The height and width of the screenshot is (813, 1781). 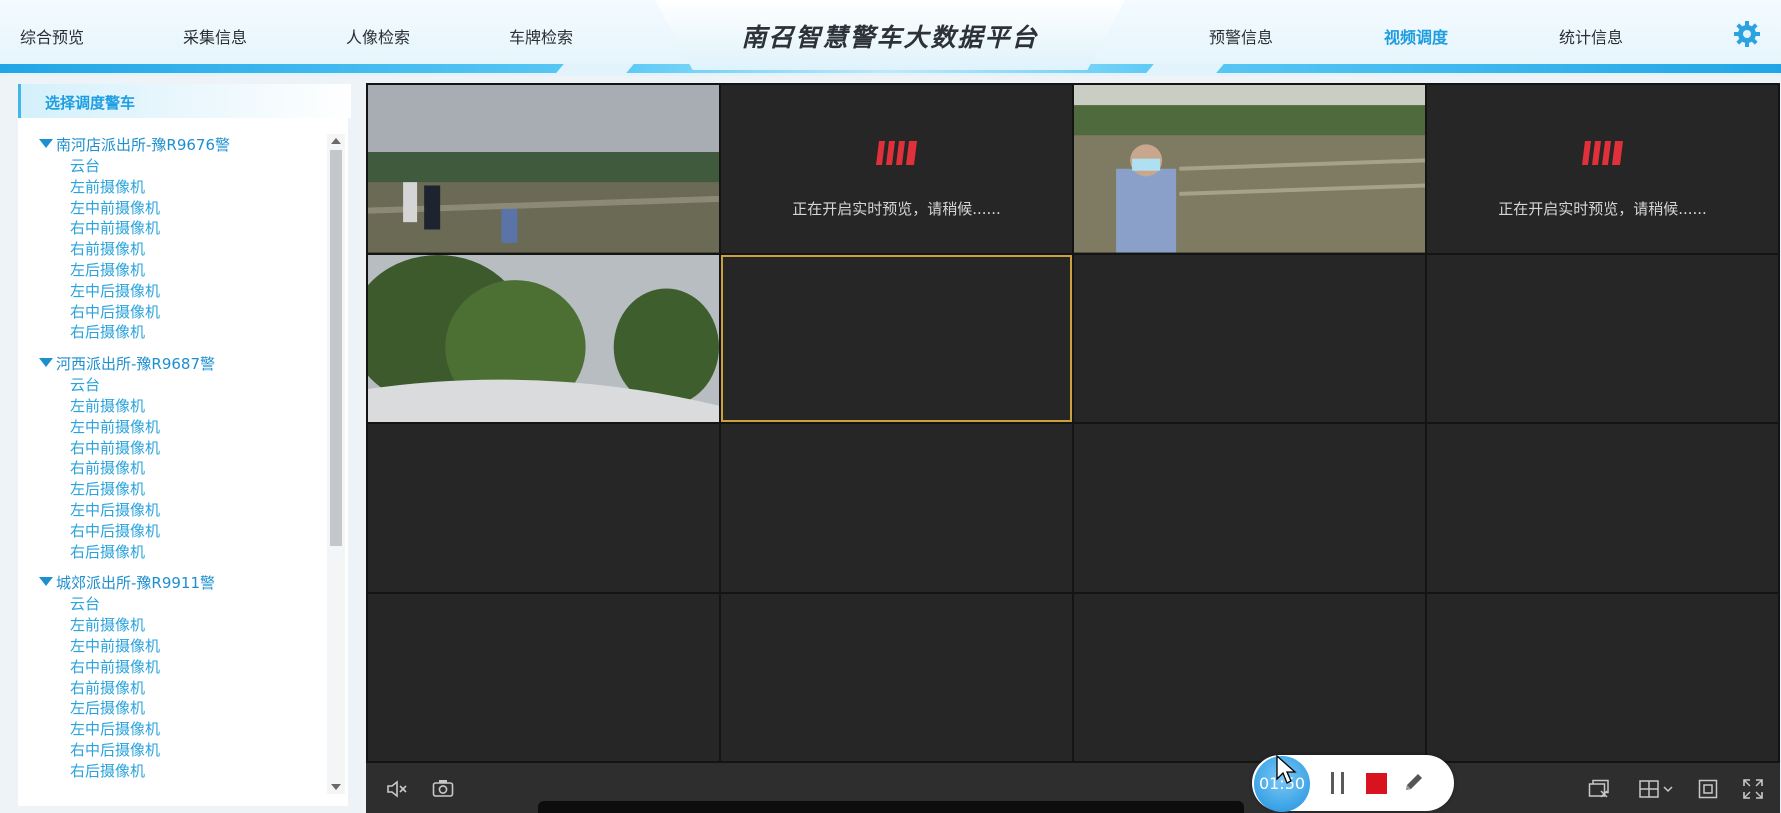 I want to click on snapshot-icon, so click(x=443, y=788).